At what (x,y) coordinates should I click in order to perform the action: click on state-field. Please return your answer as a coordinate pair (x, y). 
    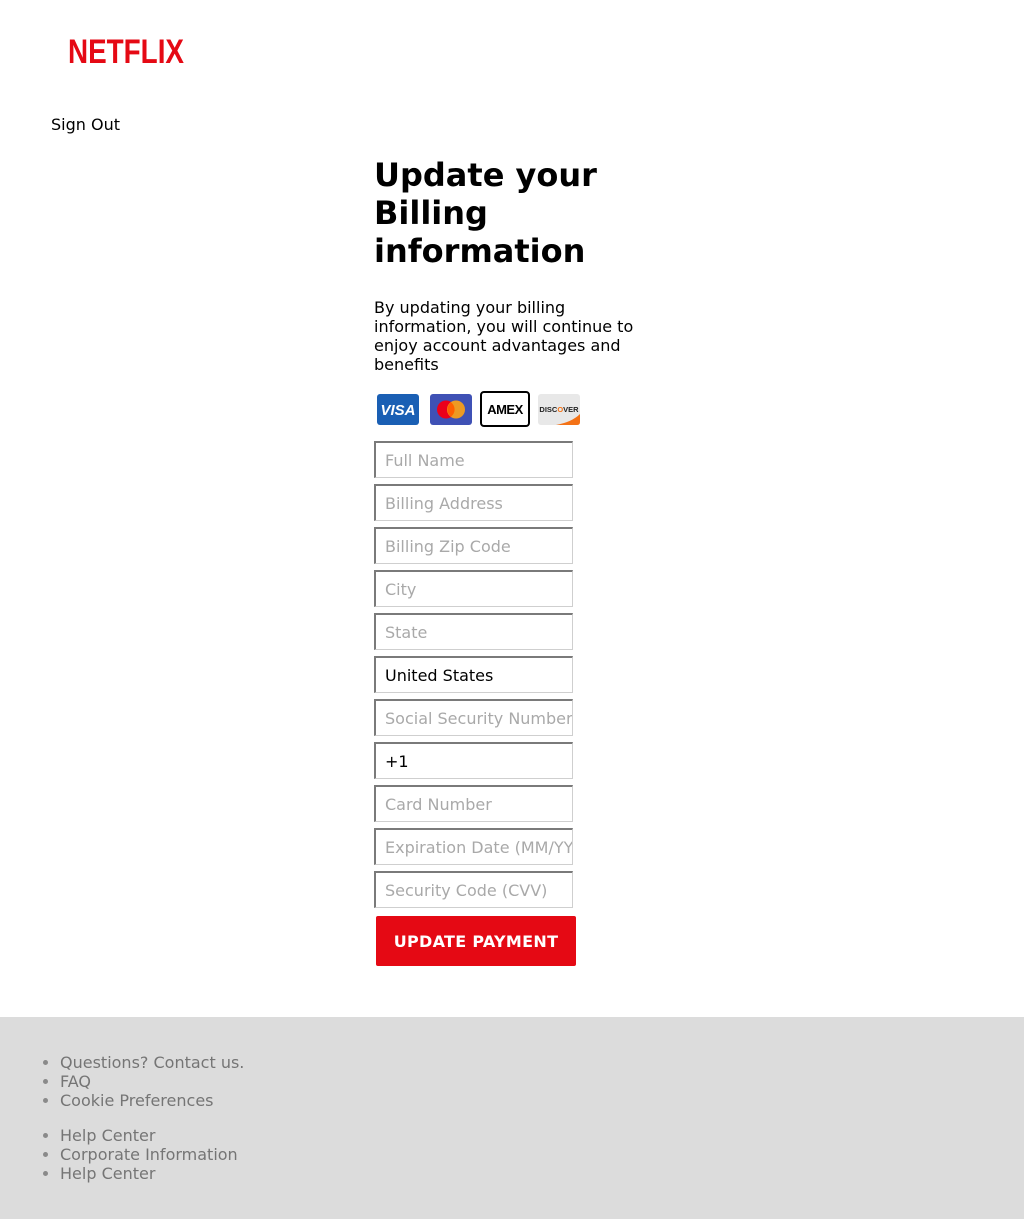
    Looking at the image, I should click on (473, 631).